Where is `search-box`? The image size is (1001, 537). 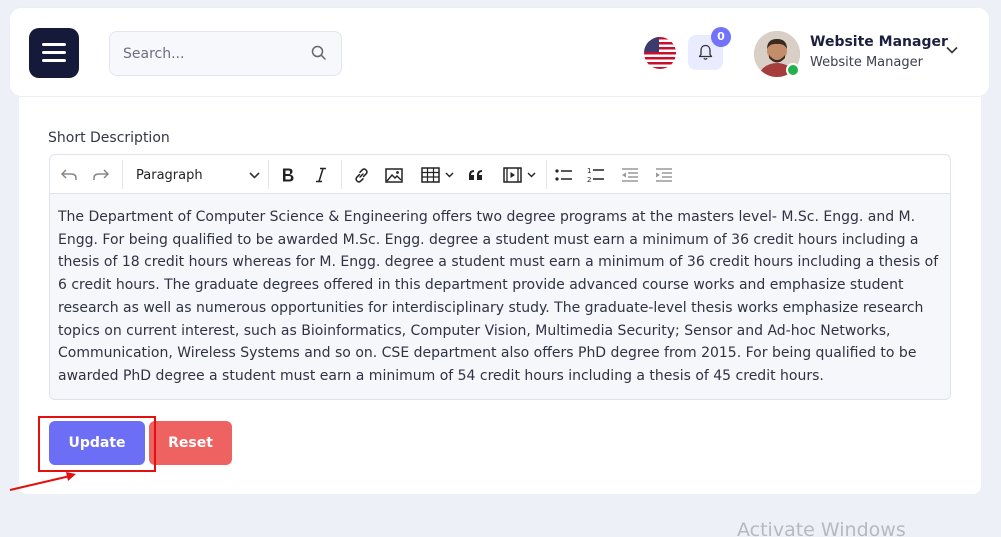
search-box is located at coordinates (225, 53).